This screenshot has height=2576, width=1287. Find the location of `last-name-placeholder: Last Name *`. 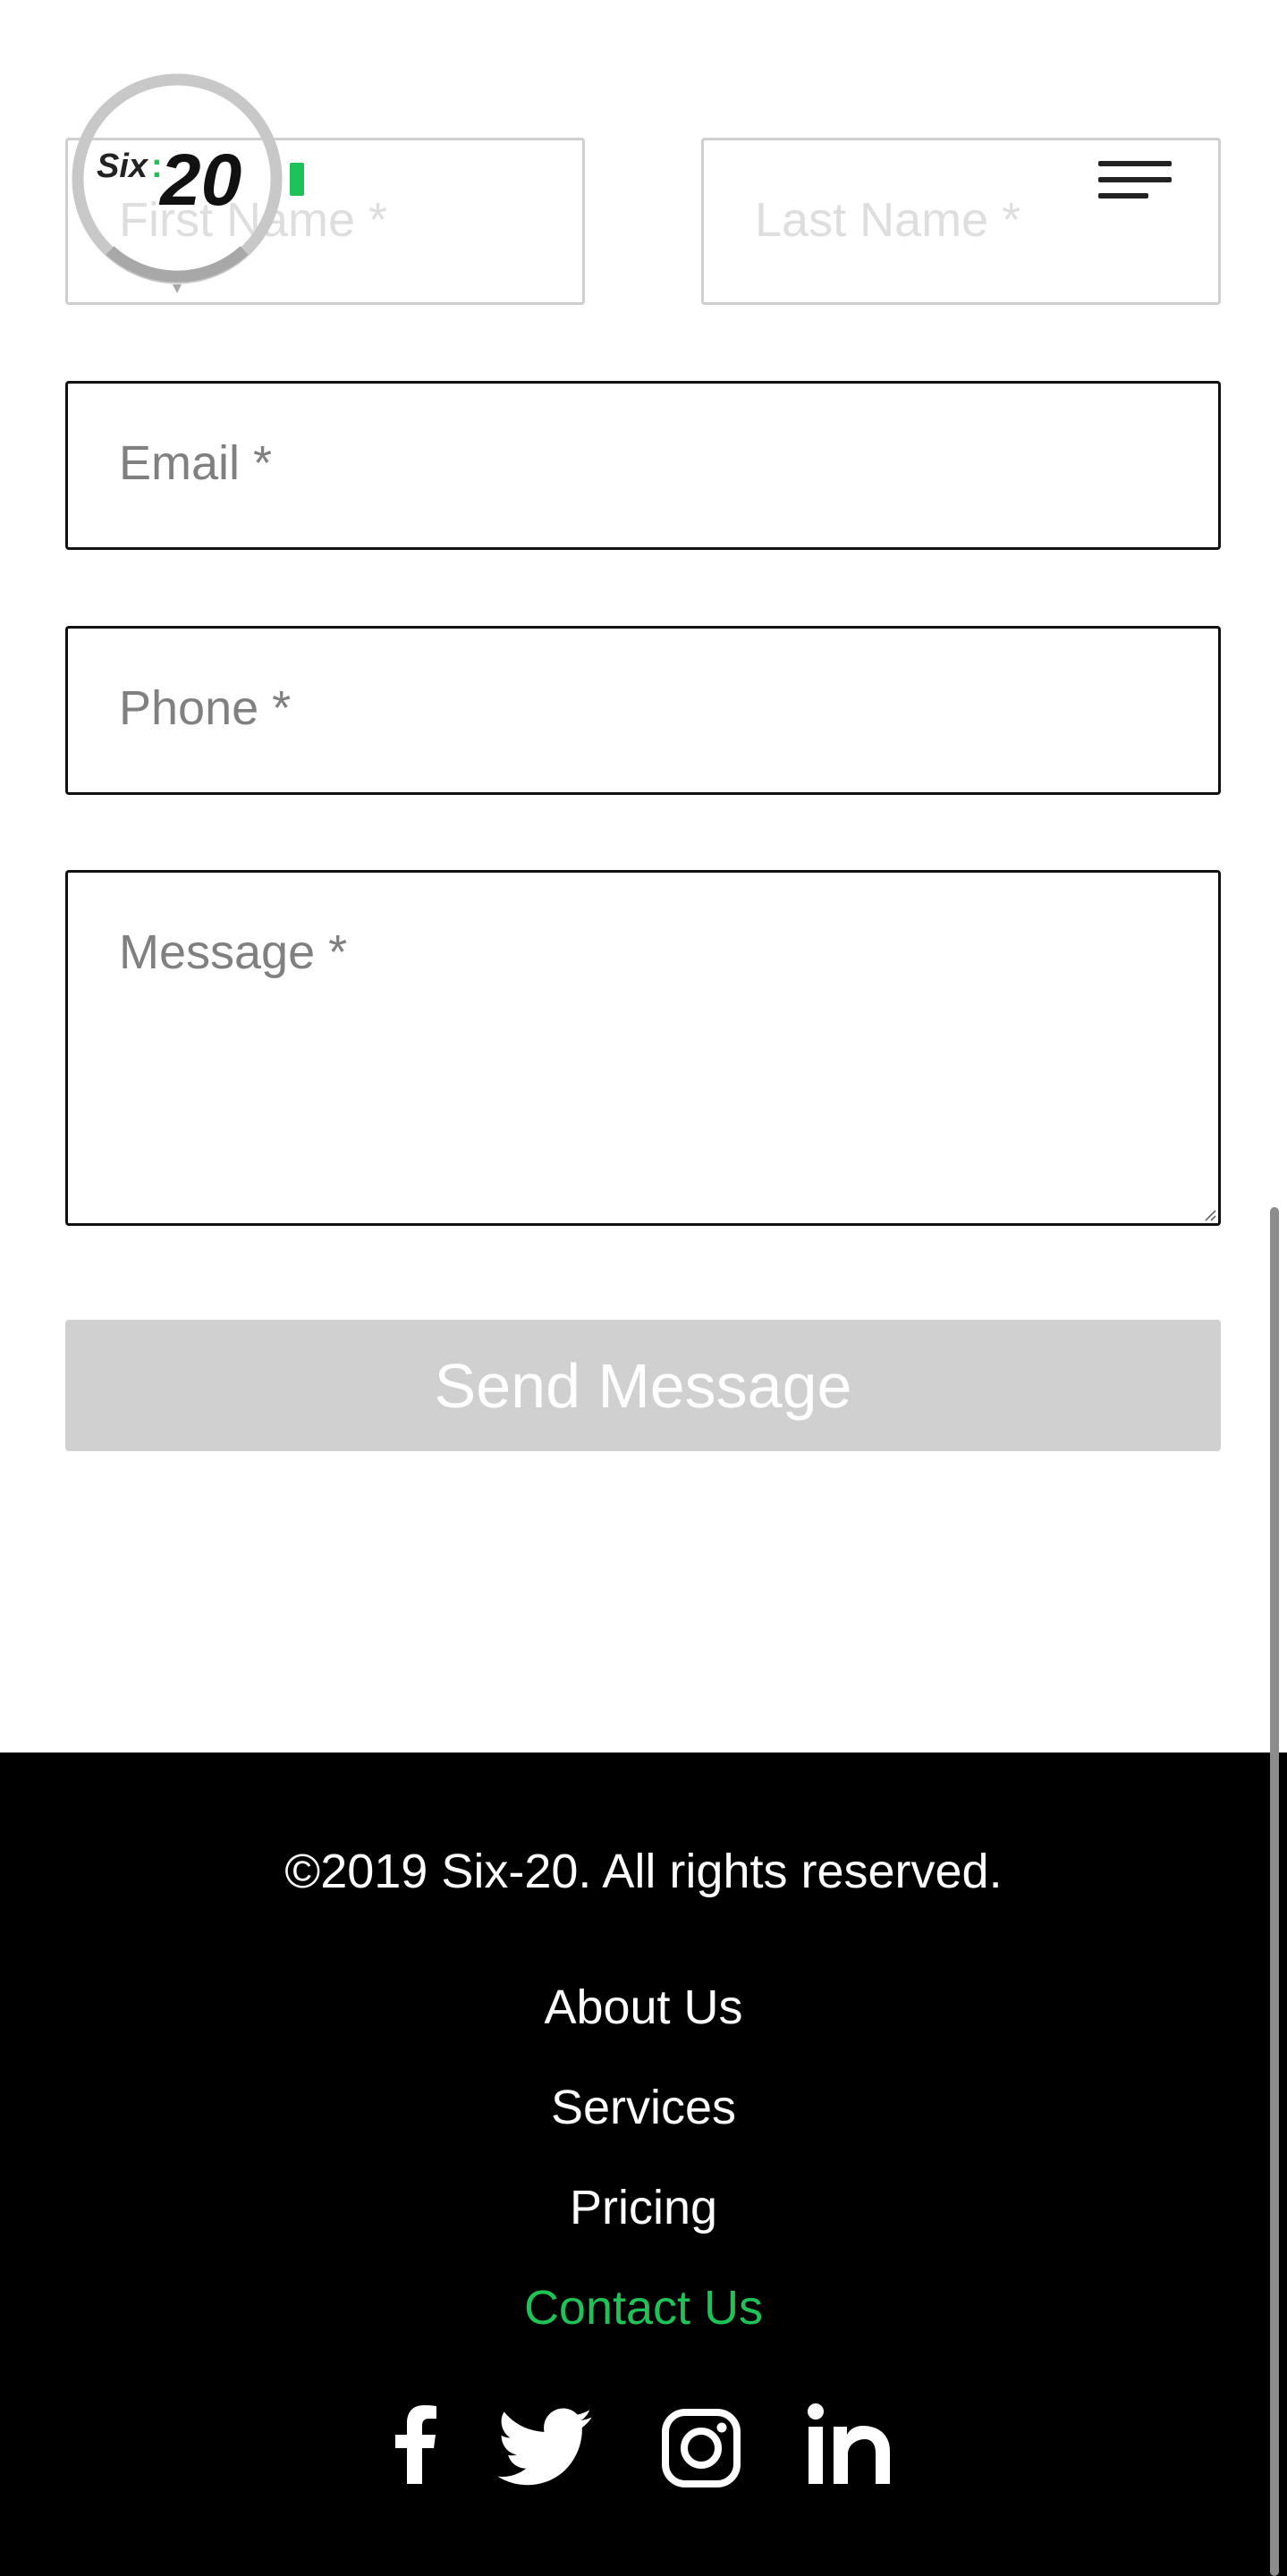

last-name-placeholder: Last Name * is located at coordinates (888, 220).